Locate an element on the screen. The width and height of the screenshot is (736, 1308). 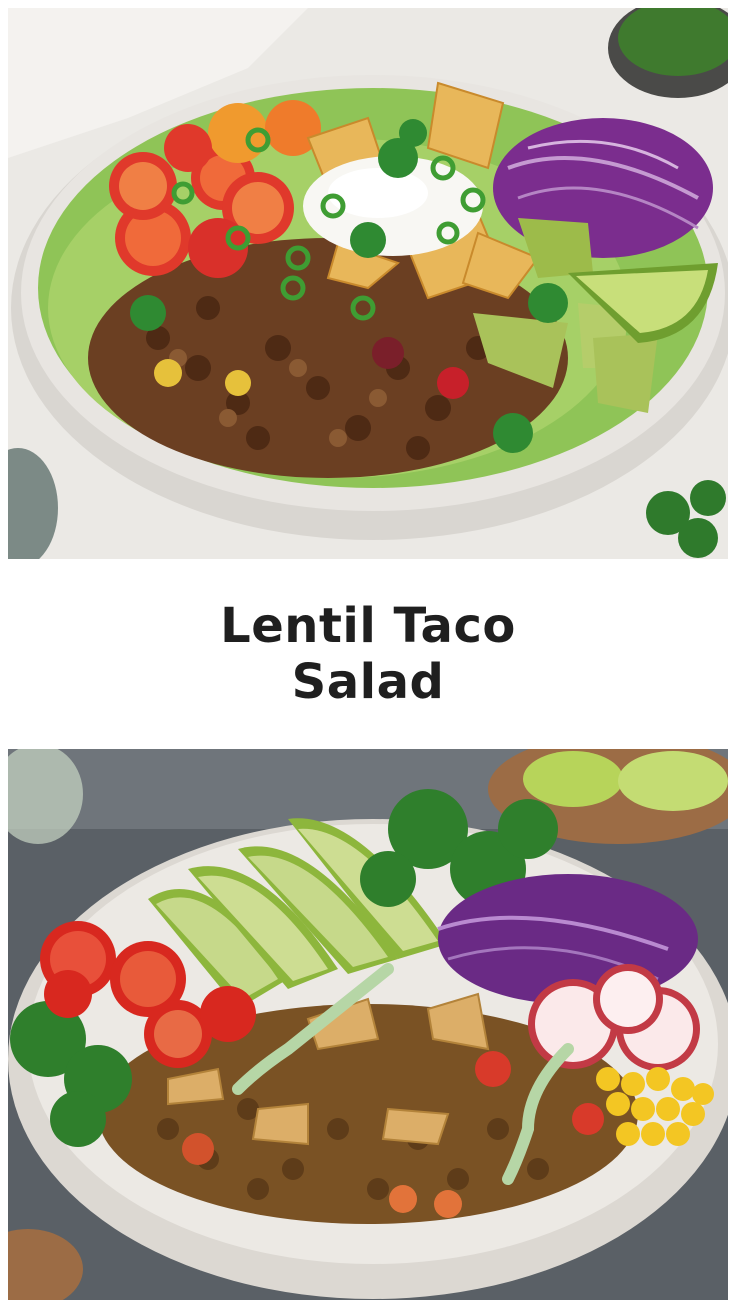
title-band: Lentil Taco Salad is located at coordinates (368, 654).